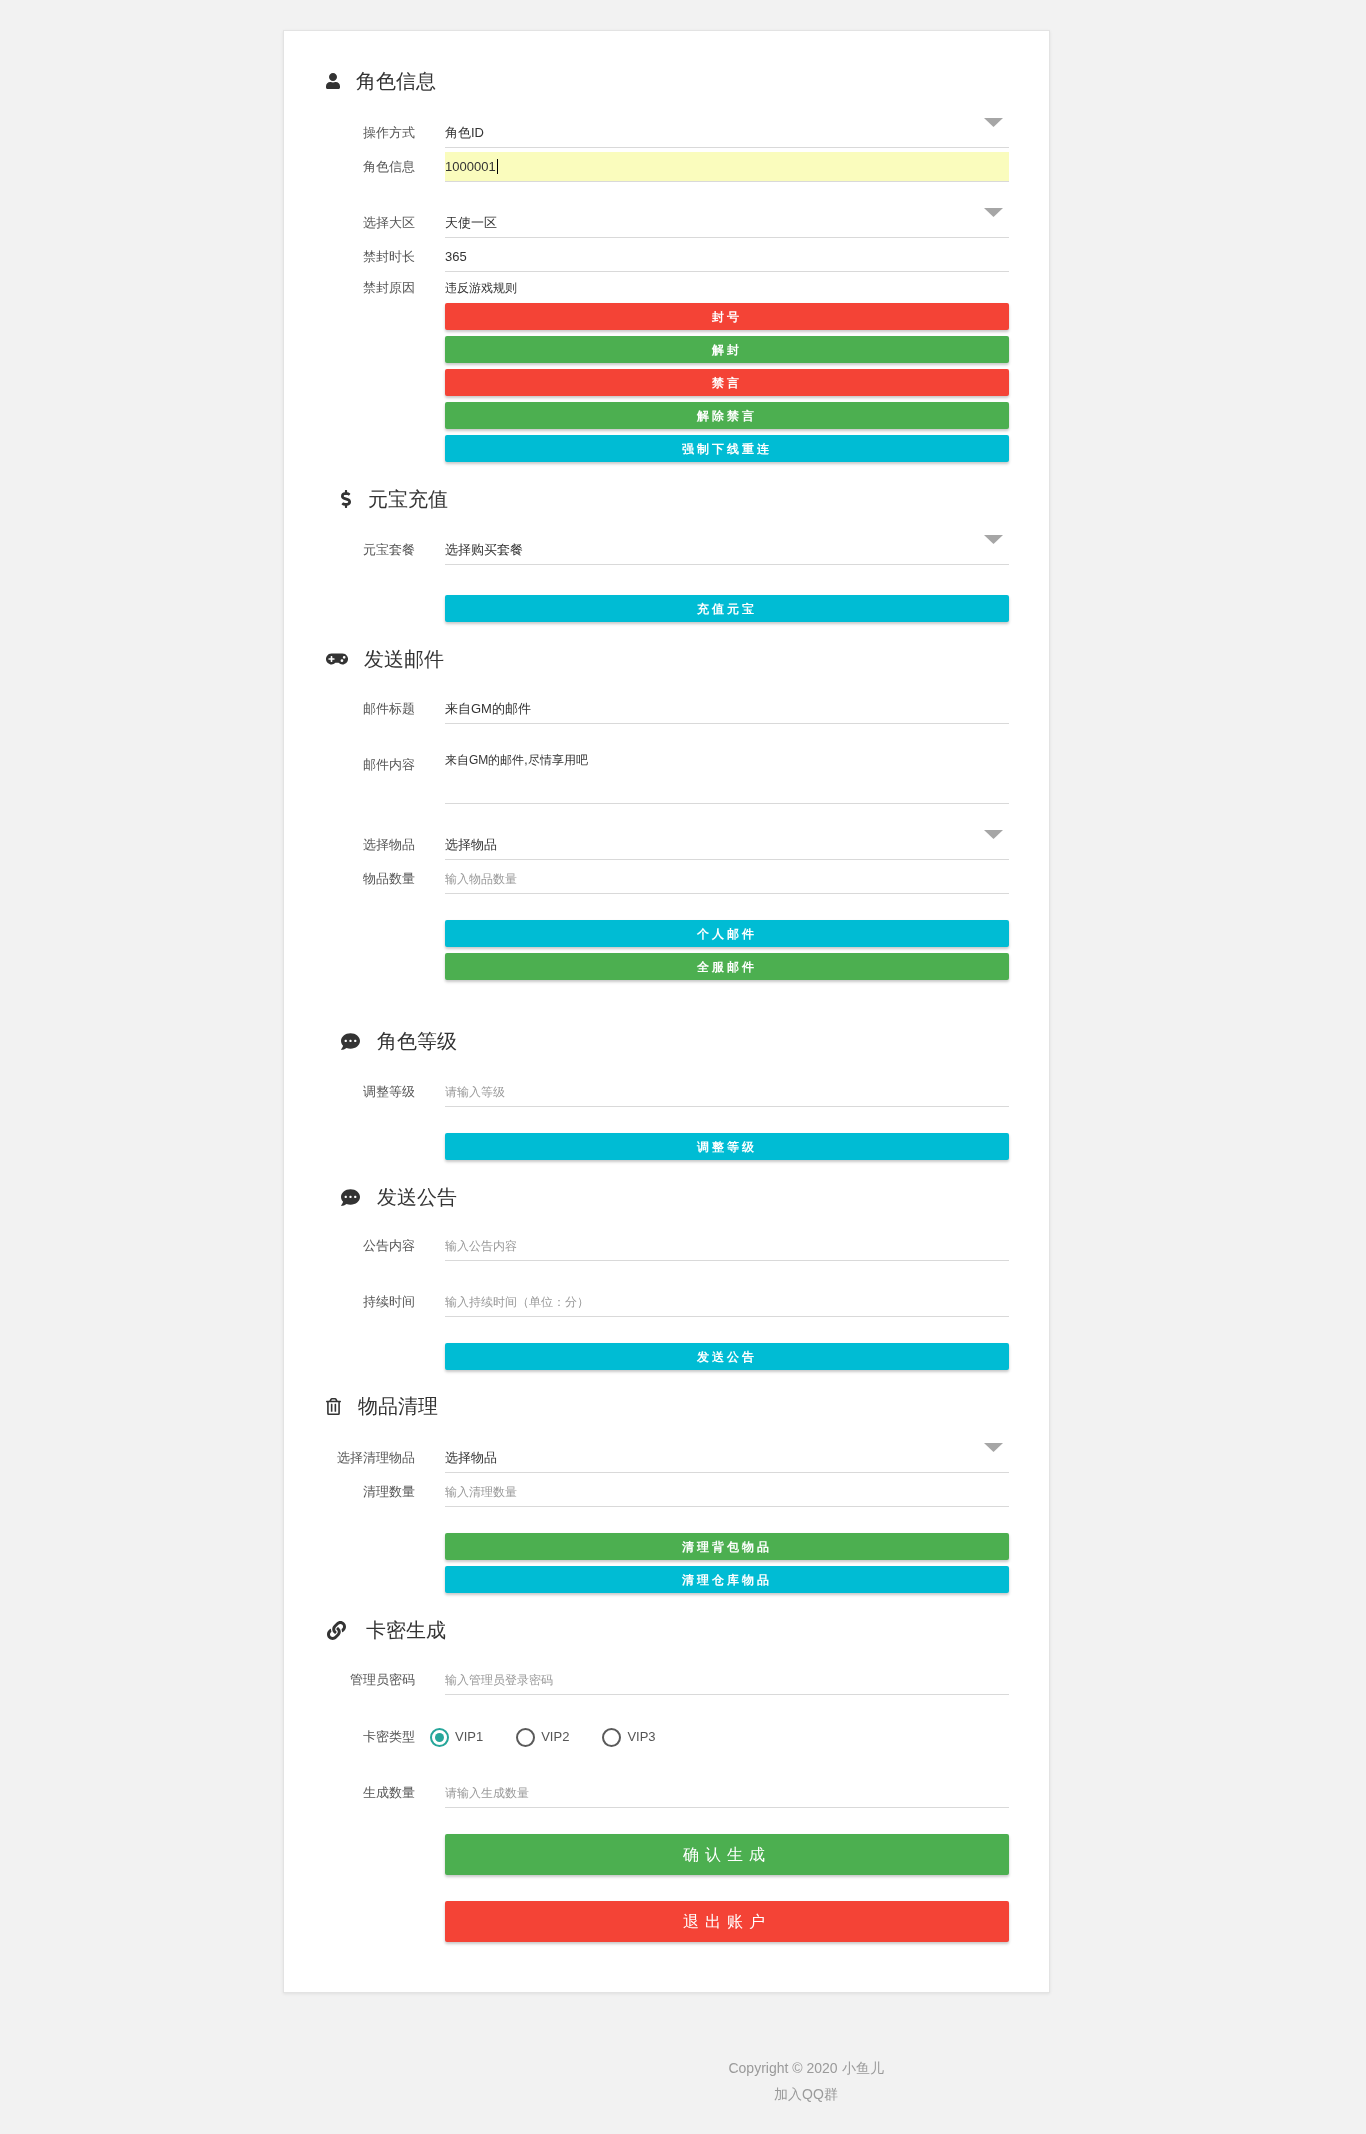 Image resolution: width=1366 pixels, height=2134 pixels. I want to click on field-label: 禁封时长, so click(388, 257).